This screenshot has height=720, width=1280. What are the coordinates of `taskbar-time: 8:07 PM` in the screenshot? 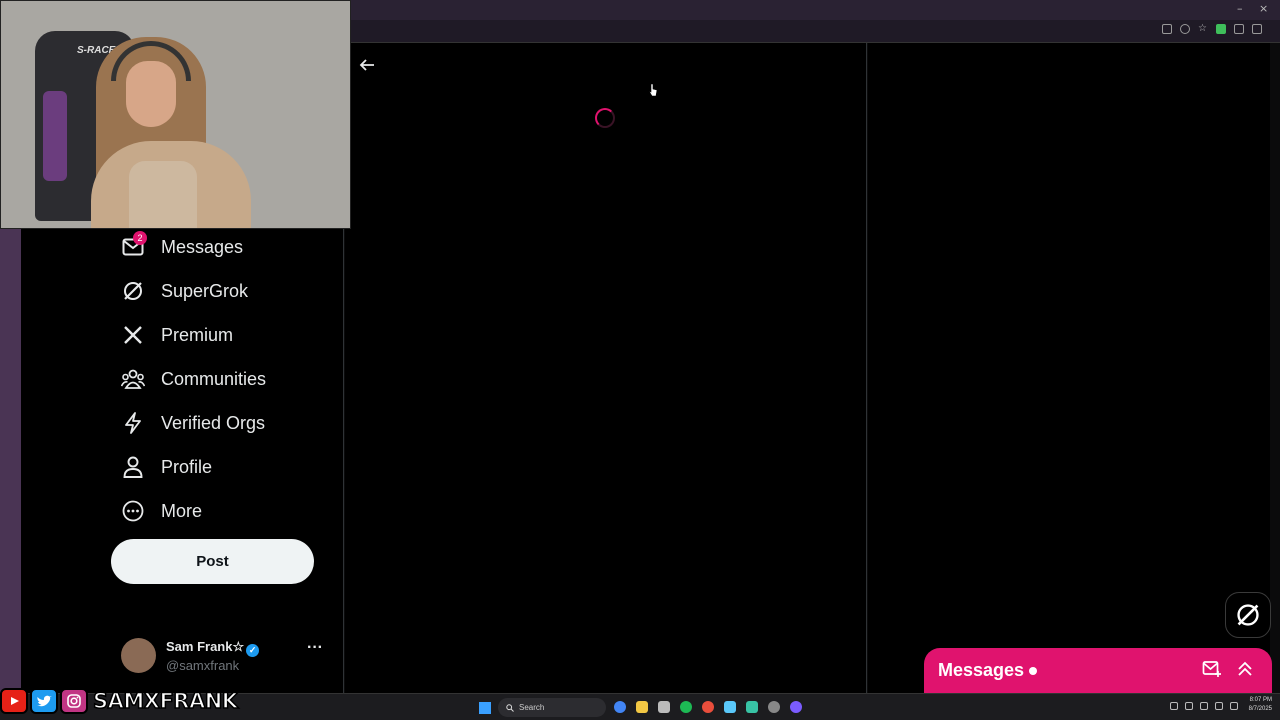 It's located at (1260, 700).